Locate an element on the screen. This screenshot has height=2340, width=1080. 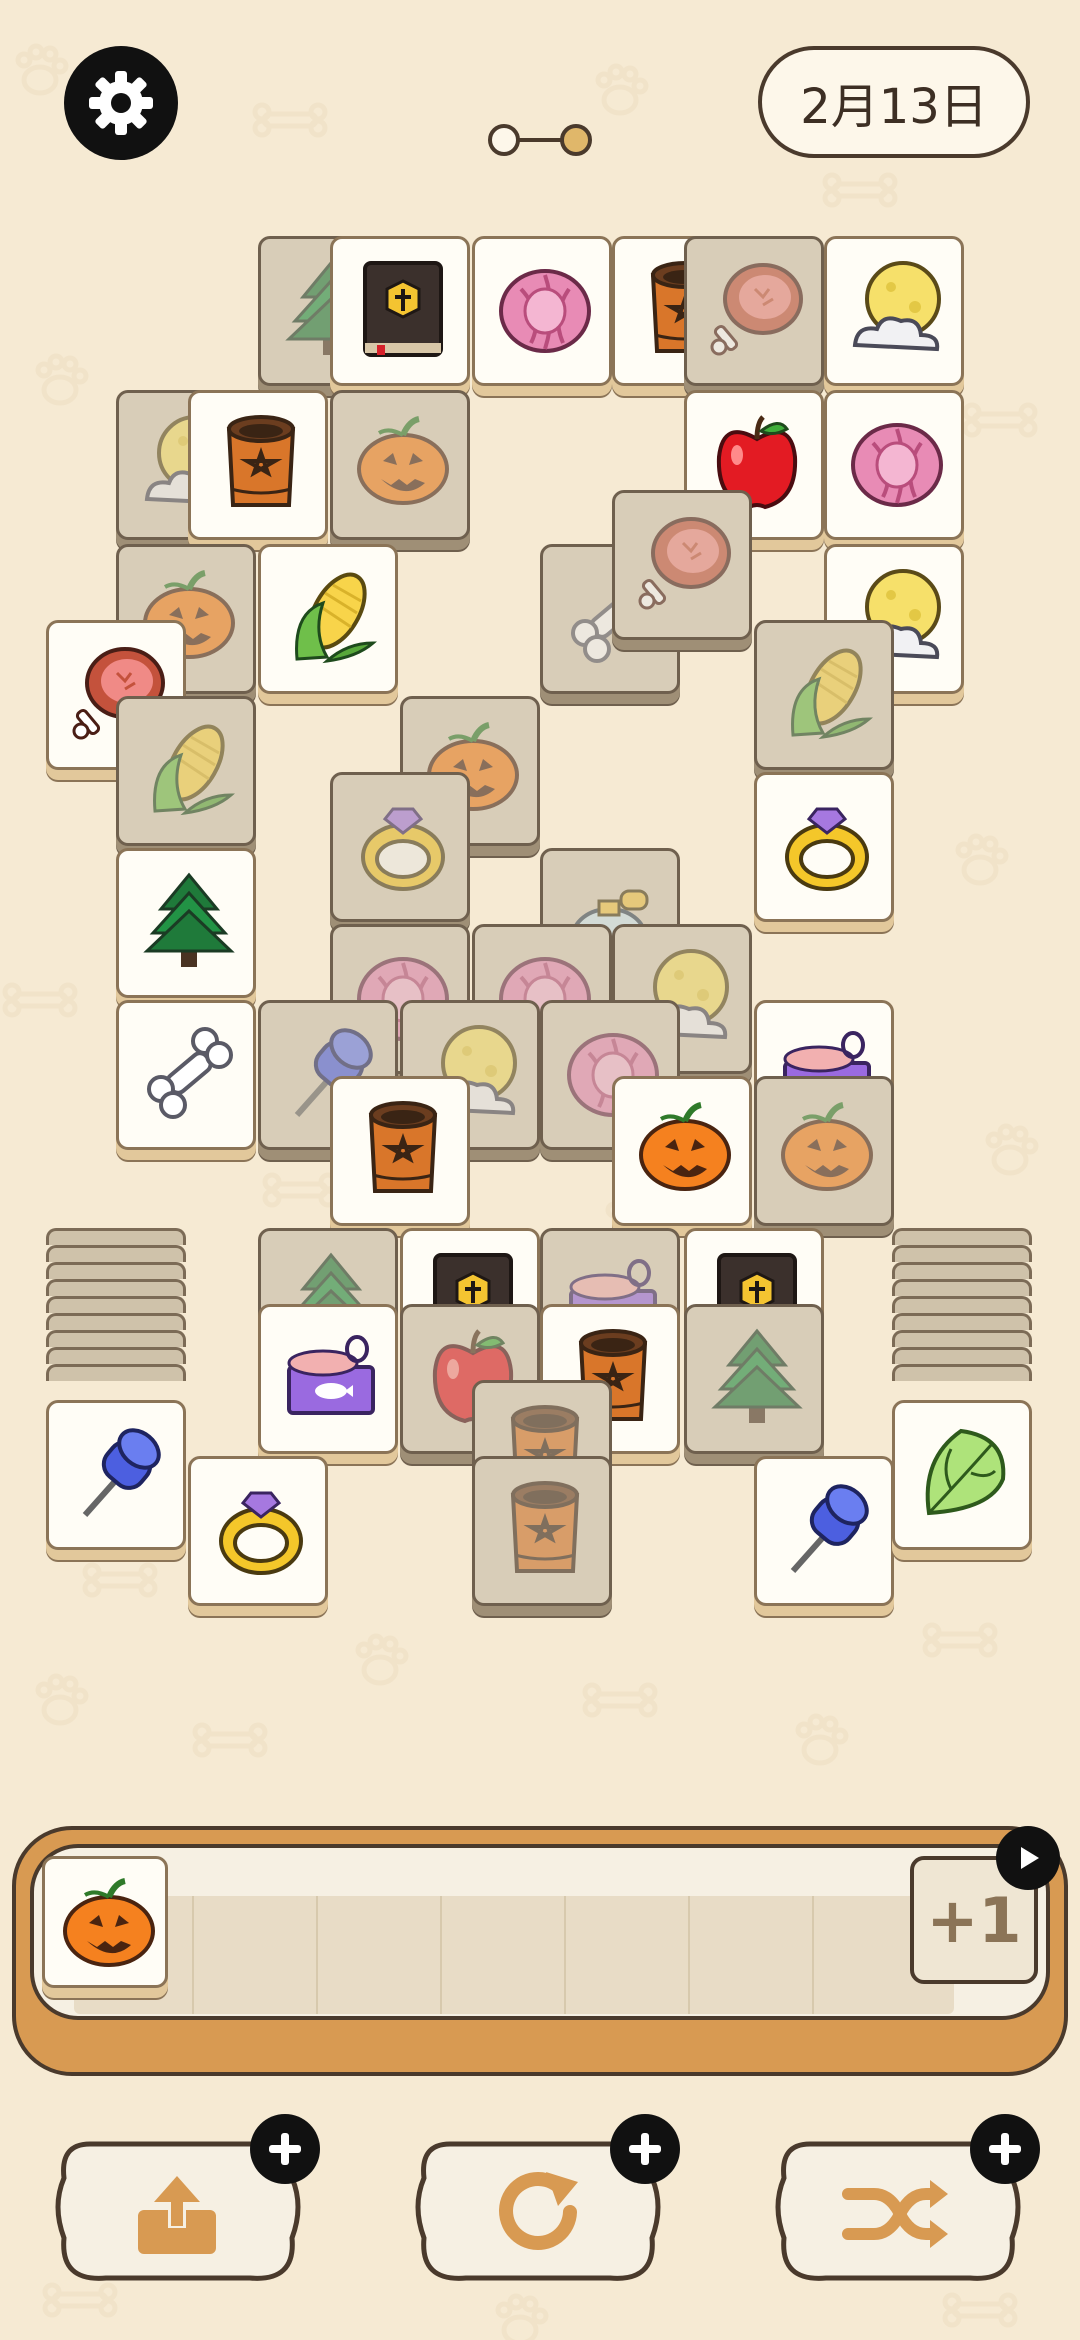
tray-slots is located at coordinates (514, 1955).